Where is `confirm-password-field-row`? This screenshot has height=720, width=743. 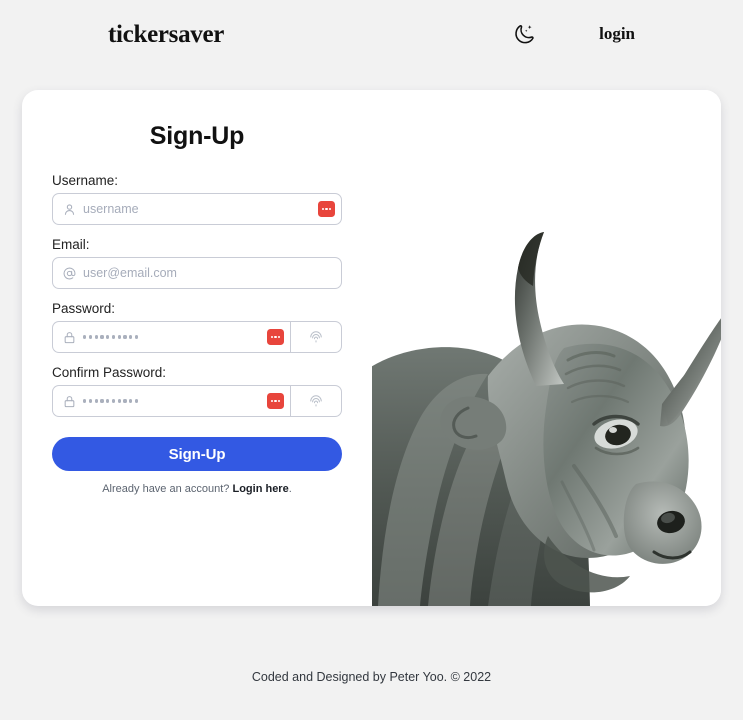
confirm-password-field-row is located at coordinates (197, 401).